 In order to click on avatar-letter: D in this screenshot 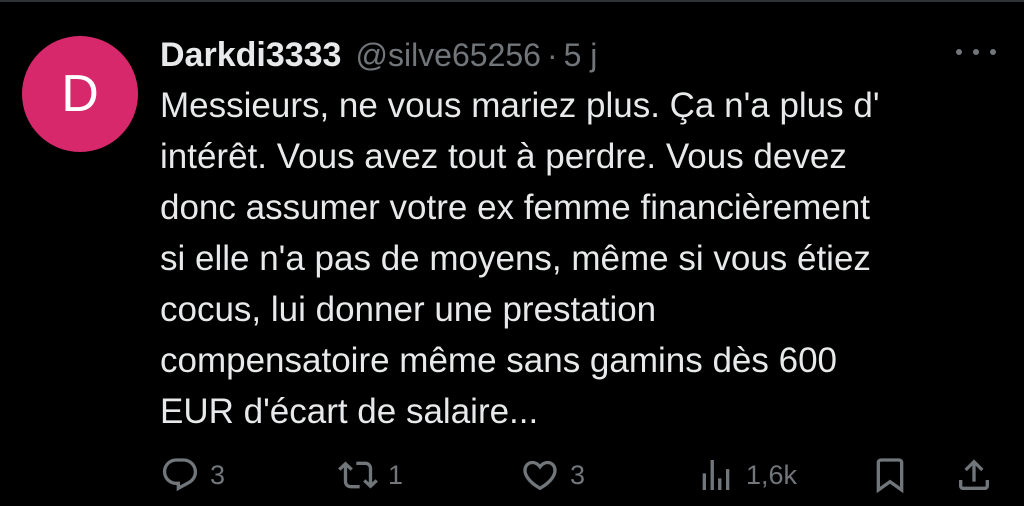, I will do `click(80, 94)`.